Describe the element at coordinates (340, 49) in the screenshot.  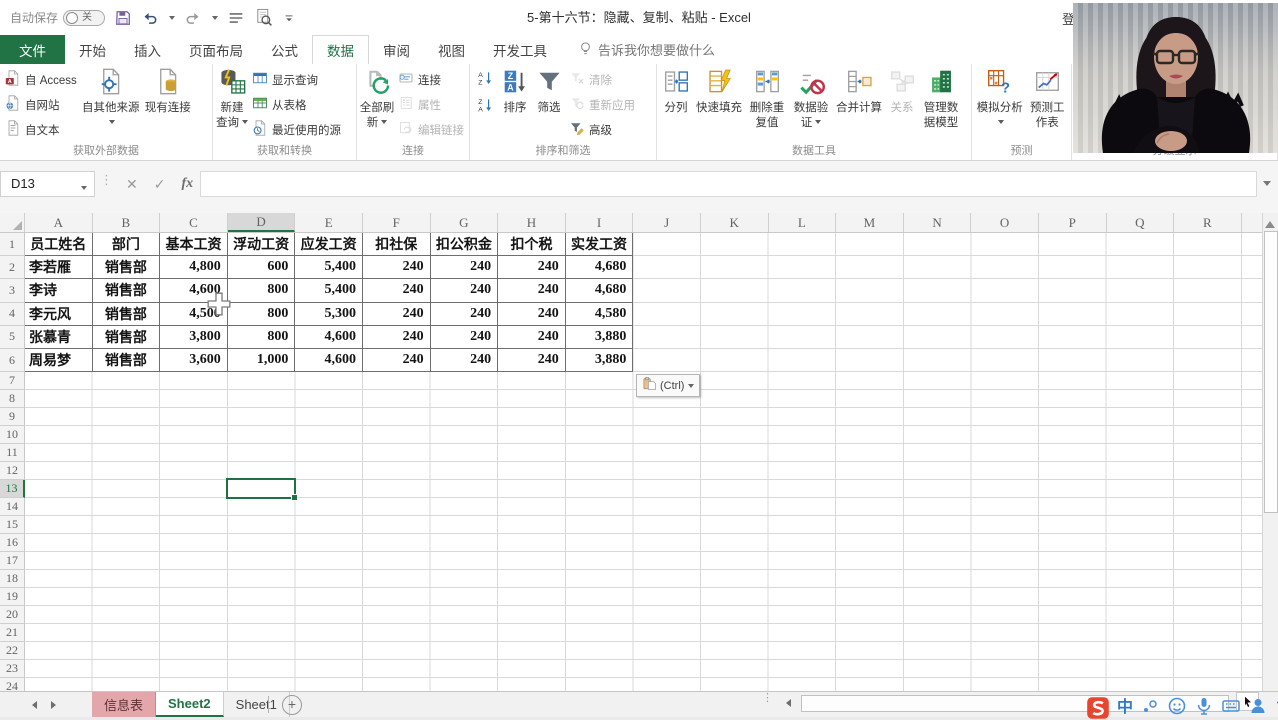
I see `tab-data: 数据` at that location.